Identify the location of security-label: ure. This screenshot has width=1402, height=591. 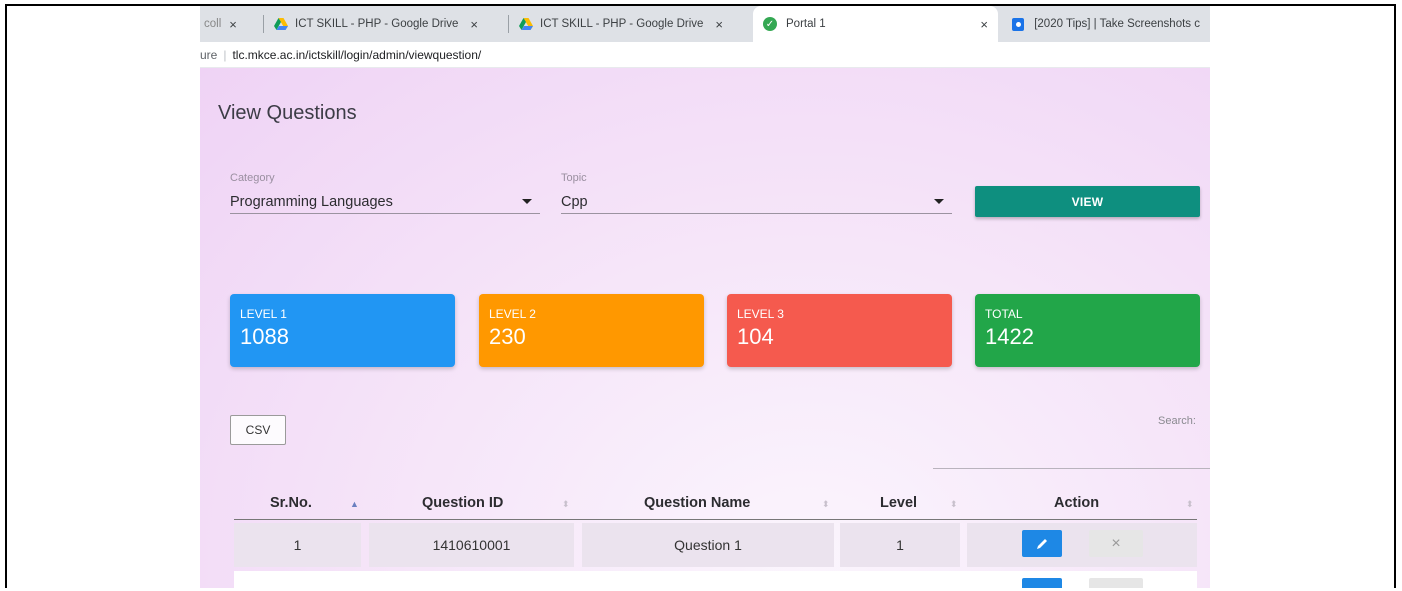
(209, 54).